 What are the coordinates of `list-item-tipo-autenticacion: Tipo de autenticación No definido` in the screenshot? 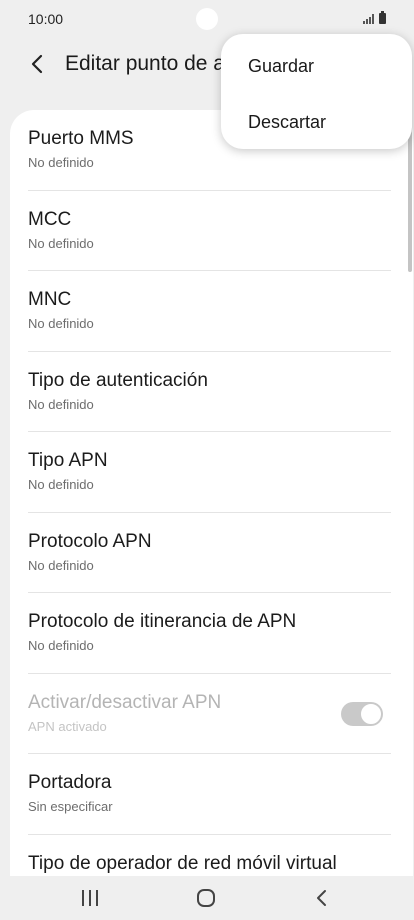 It's located at (211, 392).